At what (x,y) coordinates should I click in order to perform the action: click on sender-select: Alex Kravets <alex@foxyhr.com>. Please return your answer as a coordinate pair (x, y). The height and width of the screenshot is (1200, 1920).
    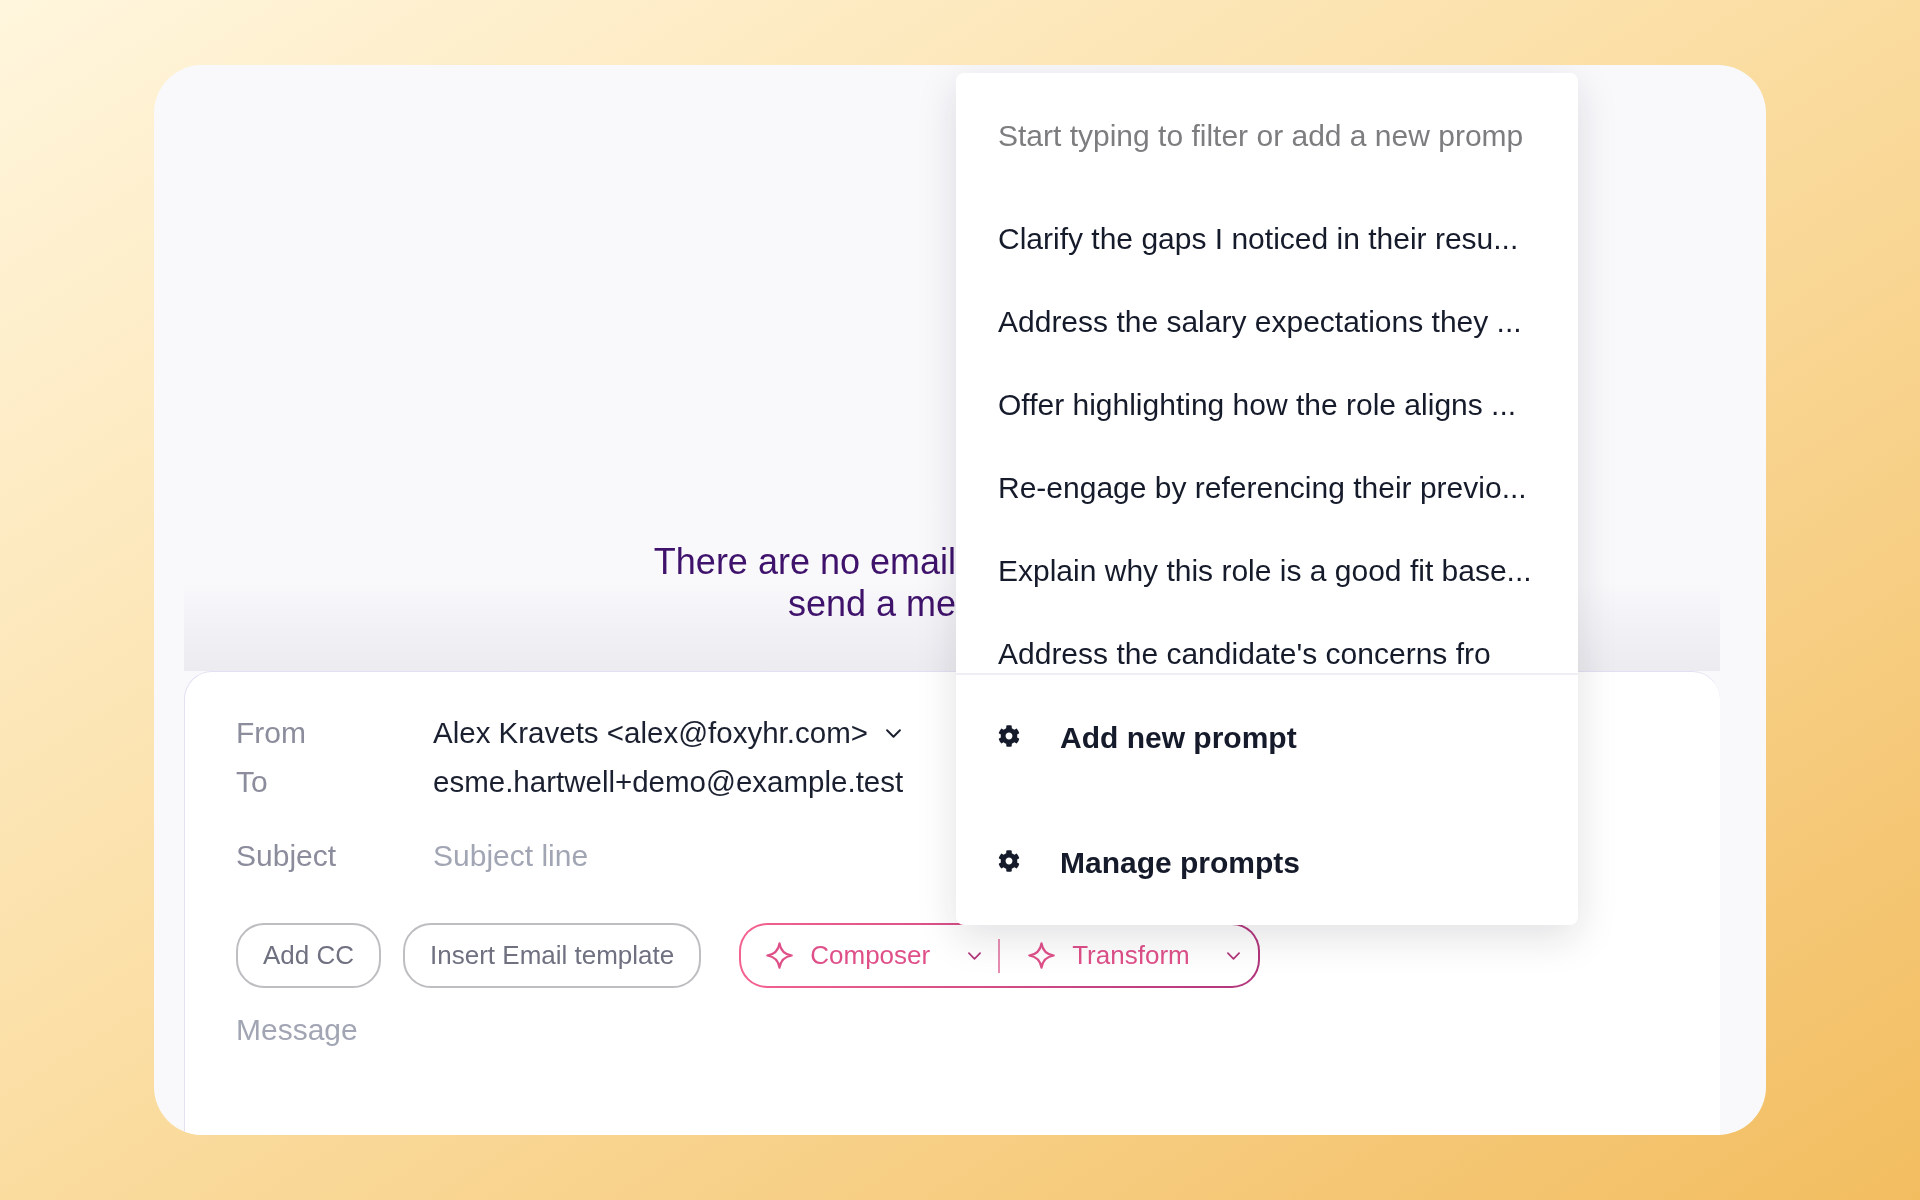
    Looking at the image, I should click on (667, 733).